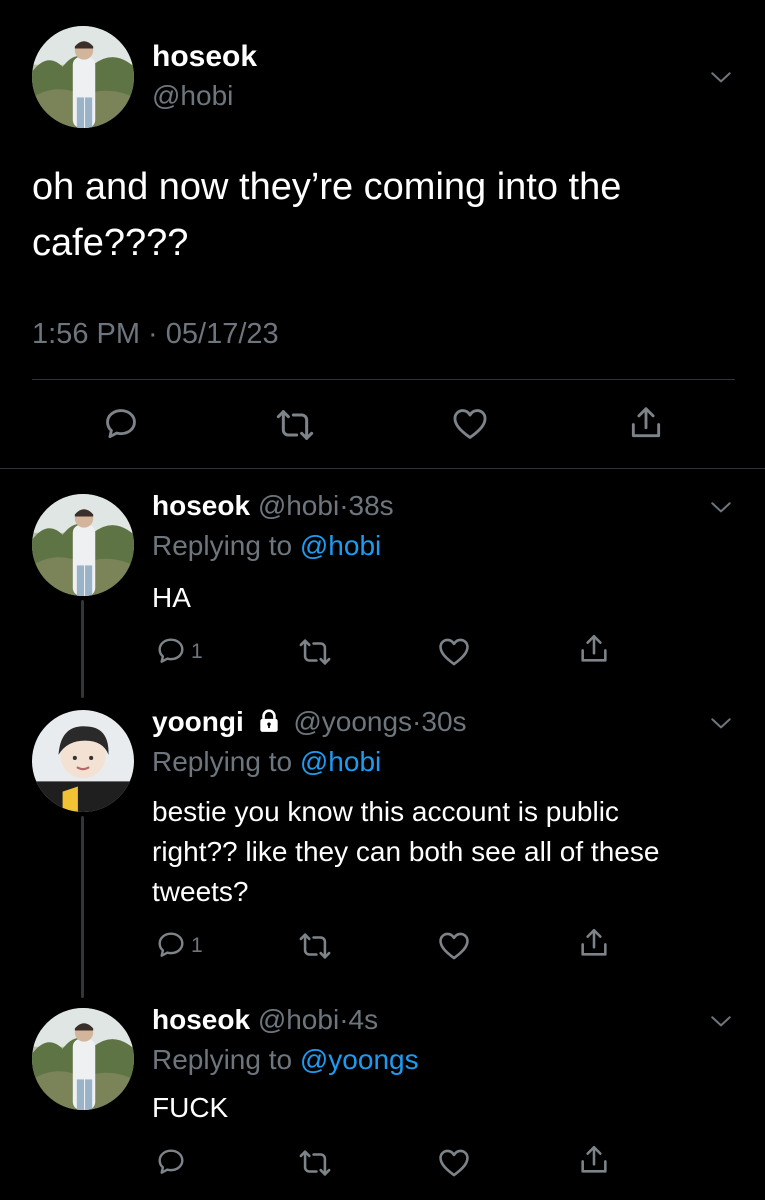 Image resolution: width=765 pixels, height=1200 pixels. What do you see at coordinates (269, 724) in the screenshot?
I see `lock-icon` at bounding box center [269, 724].